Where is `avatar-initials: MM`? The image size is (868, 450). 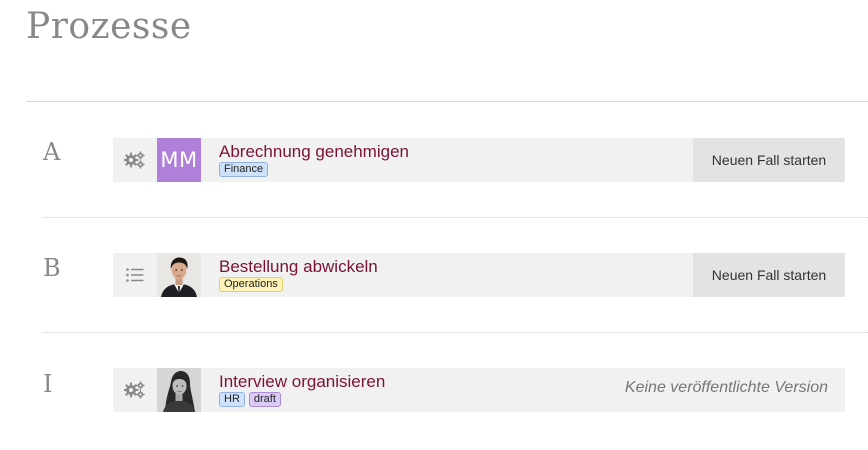
avatar-initials: MM is located at coordinates (179, 160).